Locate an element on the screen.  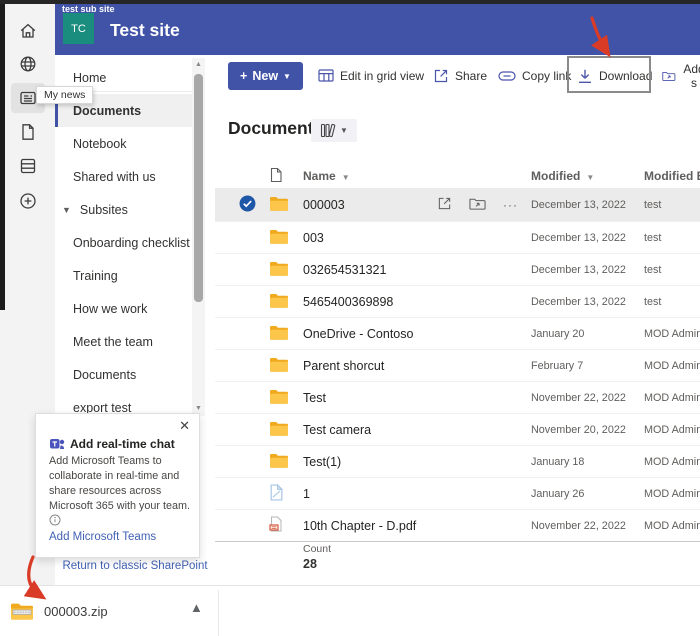
teams-icon is located at coordinates (57, 444).